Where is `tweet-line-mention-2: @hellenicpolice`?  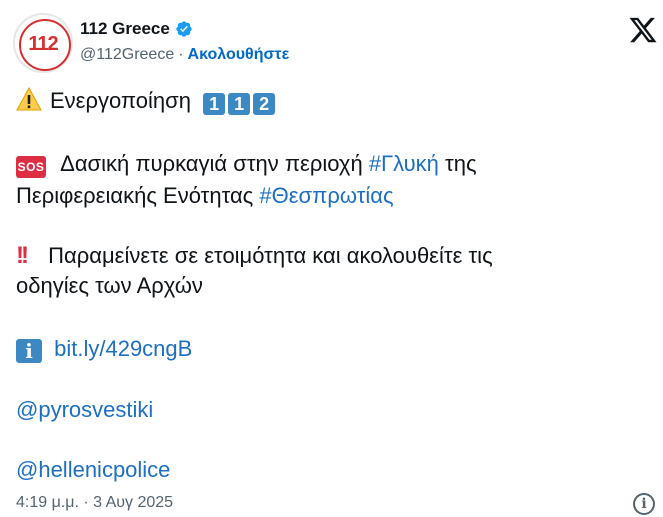 tweet-line-mention-2: @hellenicpolice is located at coordinates (93, 470).